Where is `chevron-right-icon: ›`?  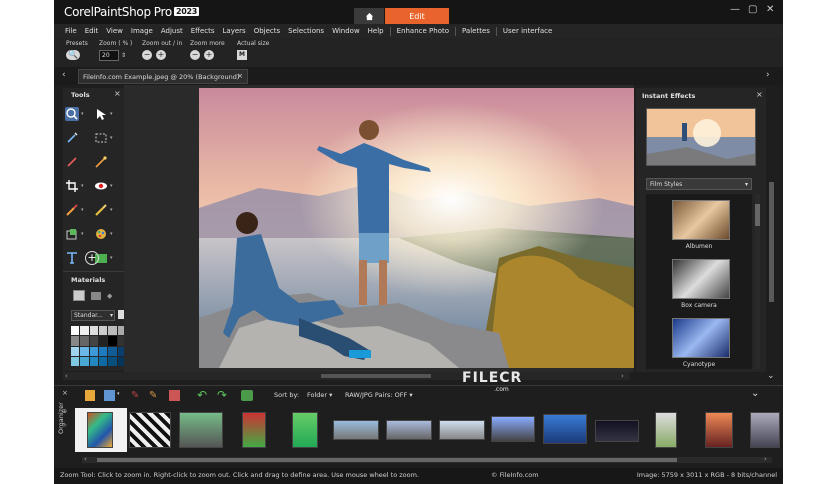
chevron-right-icon: › is located at coordinates (768, 75).